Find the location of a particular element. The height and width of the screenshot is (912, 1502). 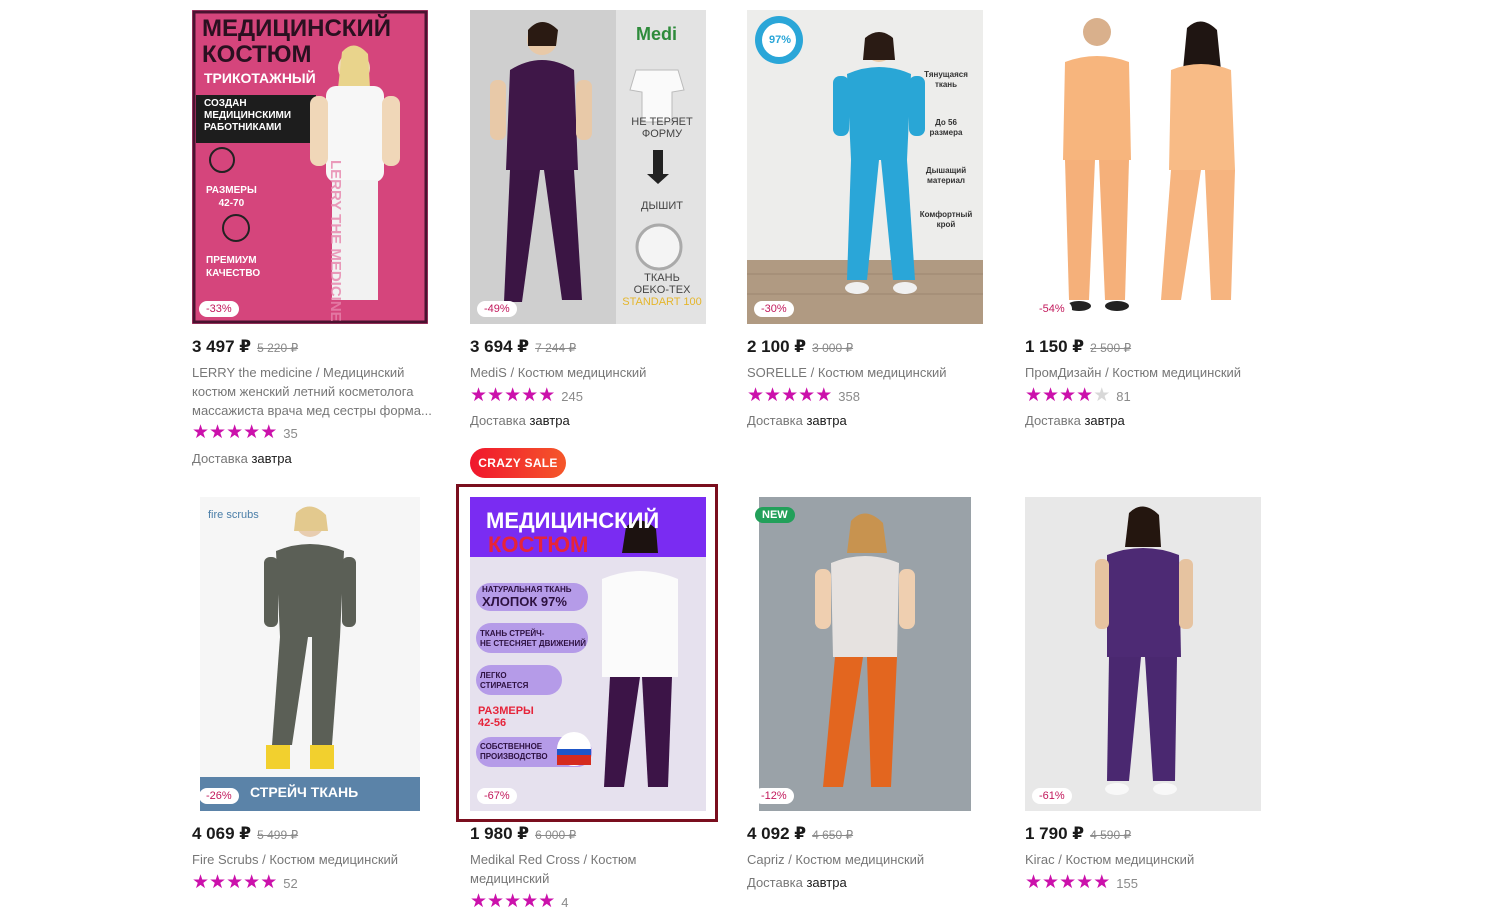

discount-badge: -30% is located at coordinates (774, 309).